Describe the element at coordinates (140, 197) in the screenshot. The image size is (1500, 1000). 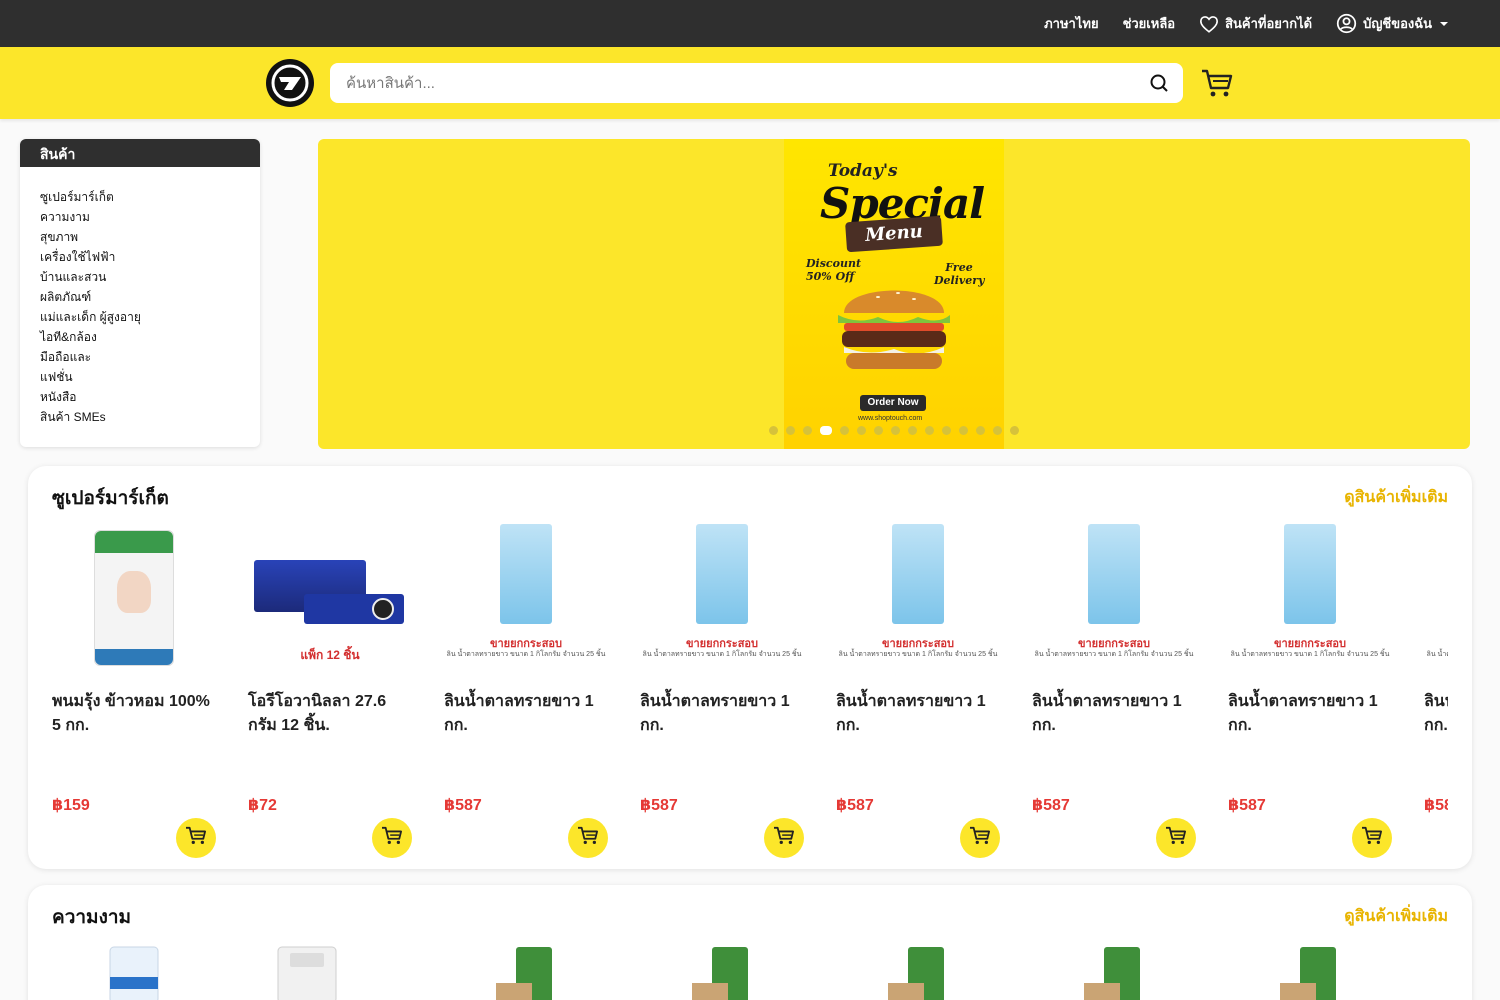
I see `category-item: ซูเปอร์มาร์เก็ต` at that location.